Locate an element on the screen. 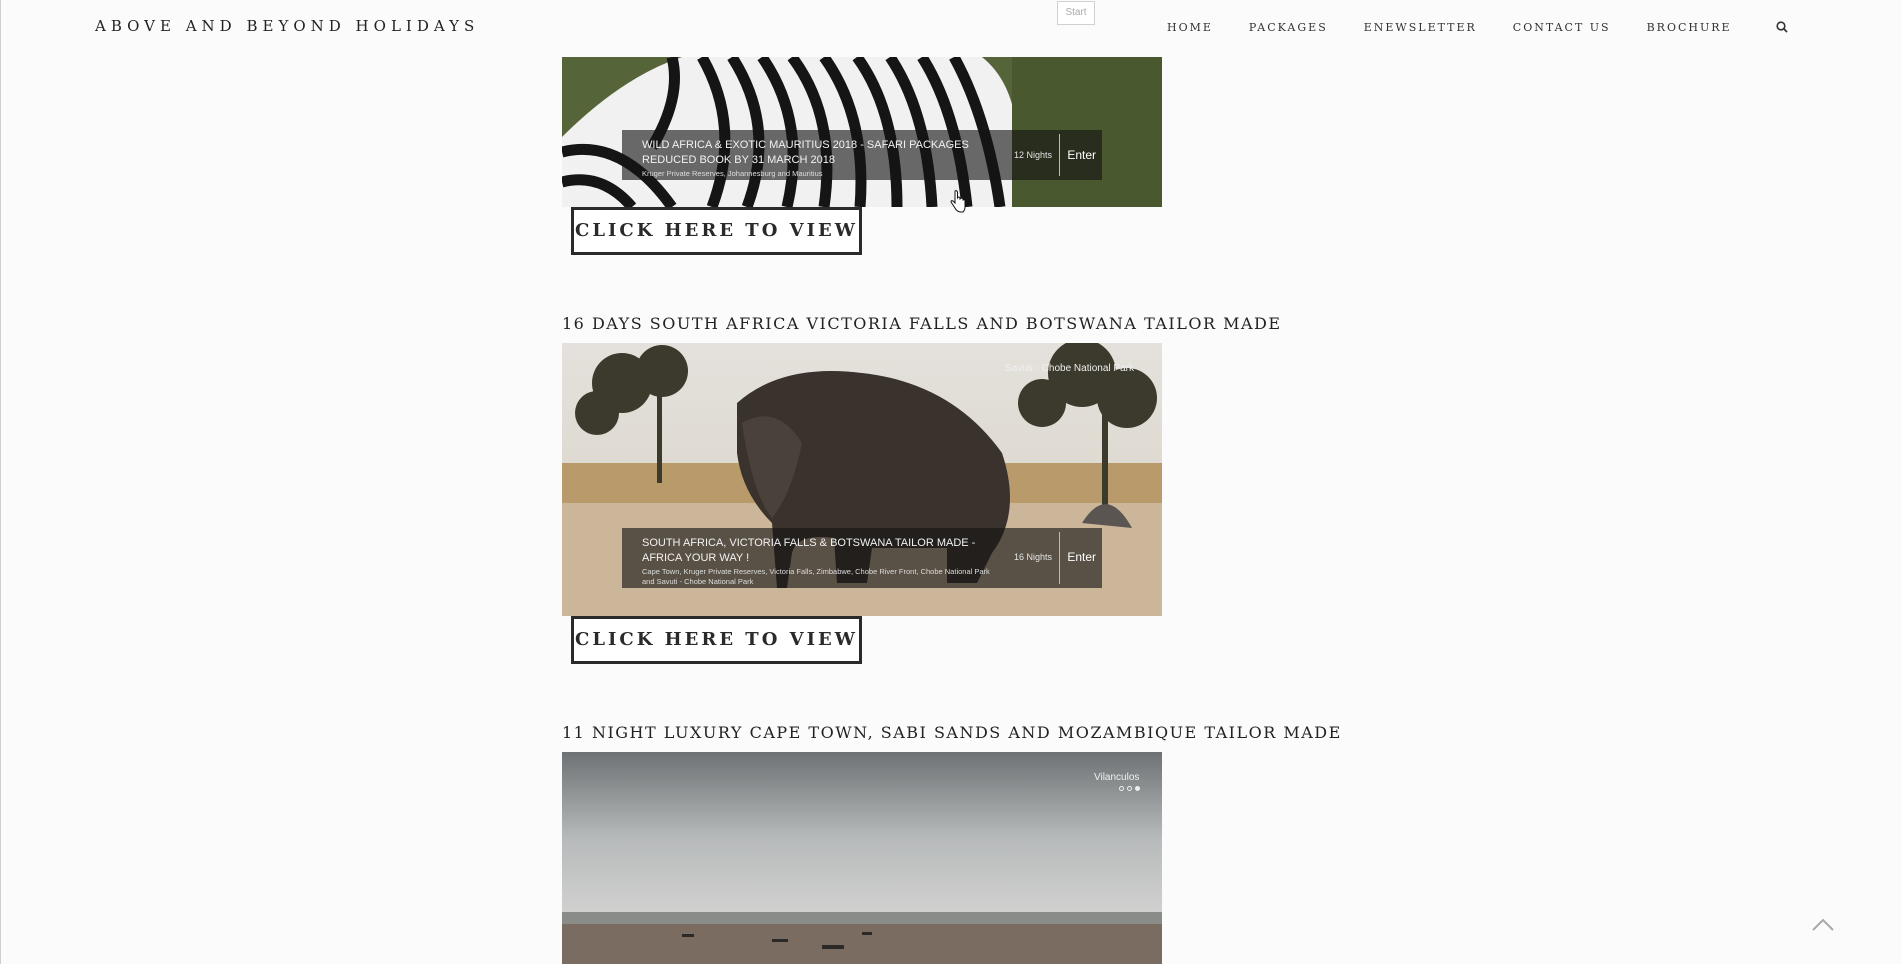 This screenshot has height=964, width=1902. location-label: Savuti - Chobe National Park is located at coordinates (1069, 368).